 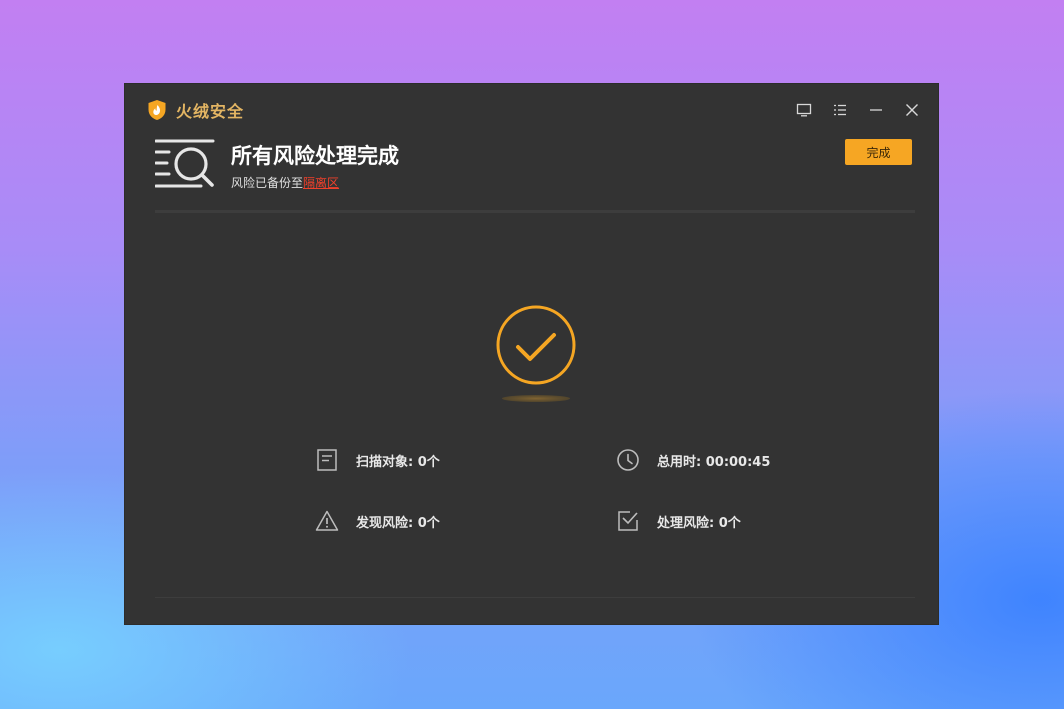 I want to click on header-divider, so click(x=535, y=211).